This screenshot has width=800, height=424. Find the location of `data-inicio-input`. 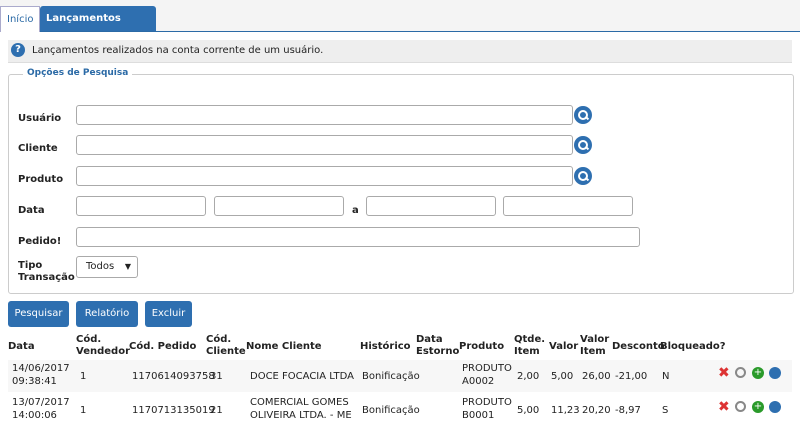

data-inicio-input is located at coordinates (141, 206).